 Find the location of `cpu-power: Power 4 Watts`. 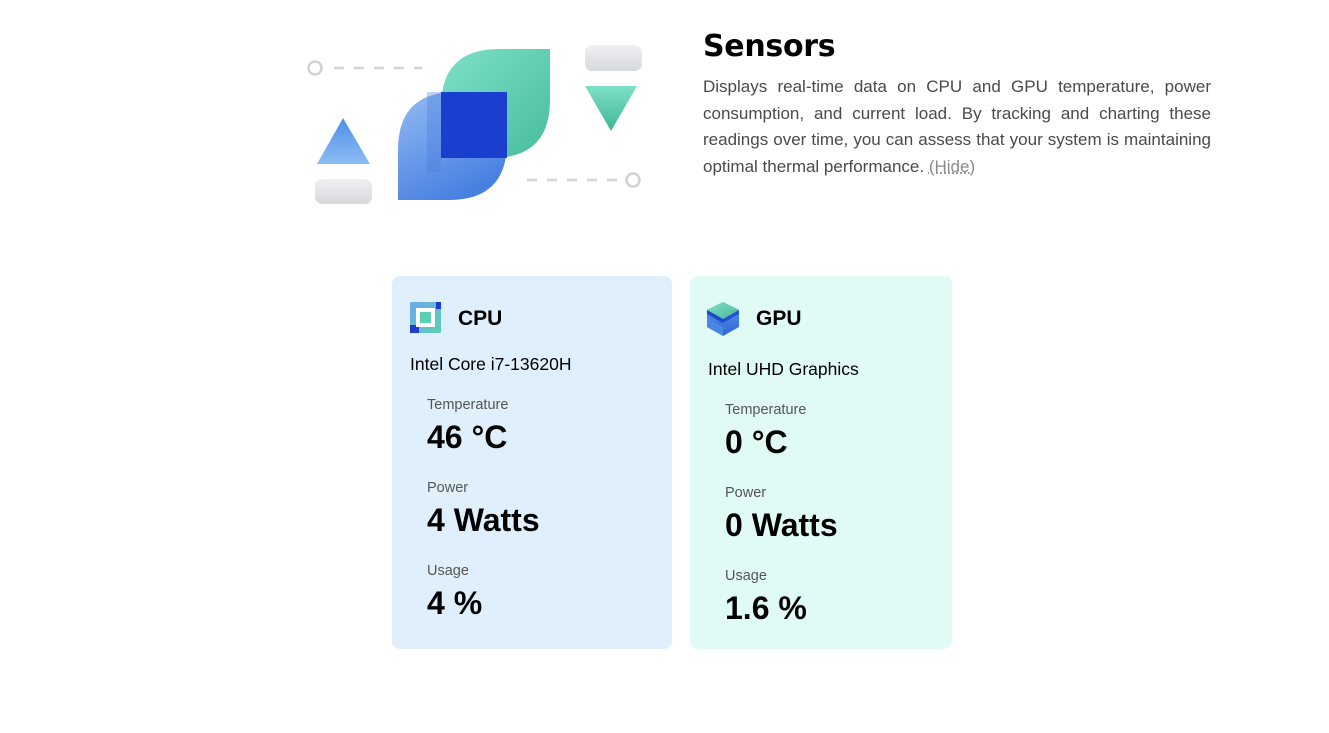

cpu-power: Power 4 Watts is located at coordinates (483, 509).